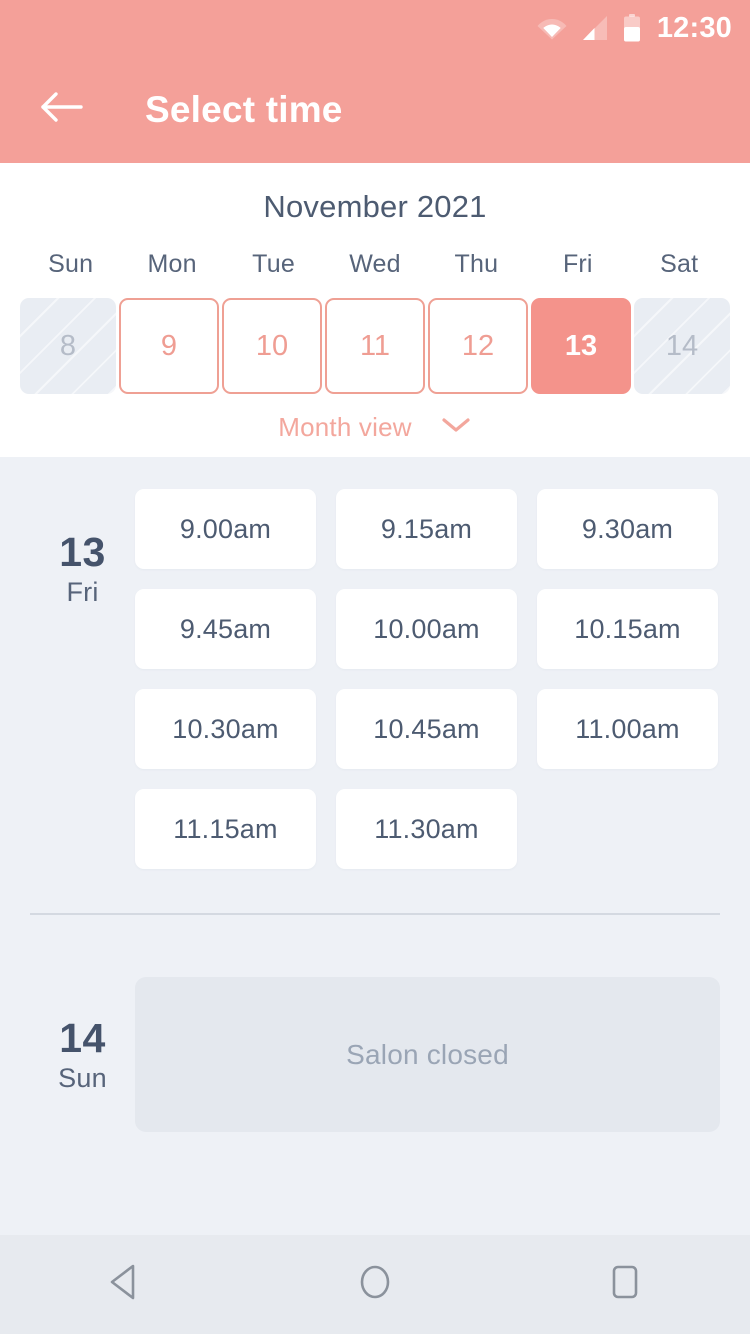 Image resolution: width=750 pixels, height=1334 pixels. What do you see at coordinates (345, 427) in the screenshot?
I see `month-view-label: Month view` at bounding box center [345, 427].